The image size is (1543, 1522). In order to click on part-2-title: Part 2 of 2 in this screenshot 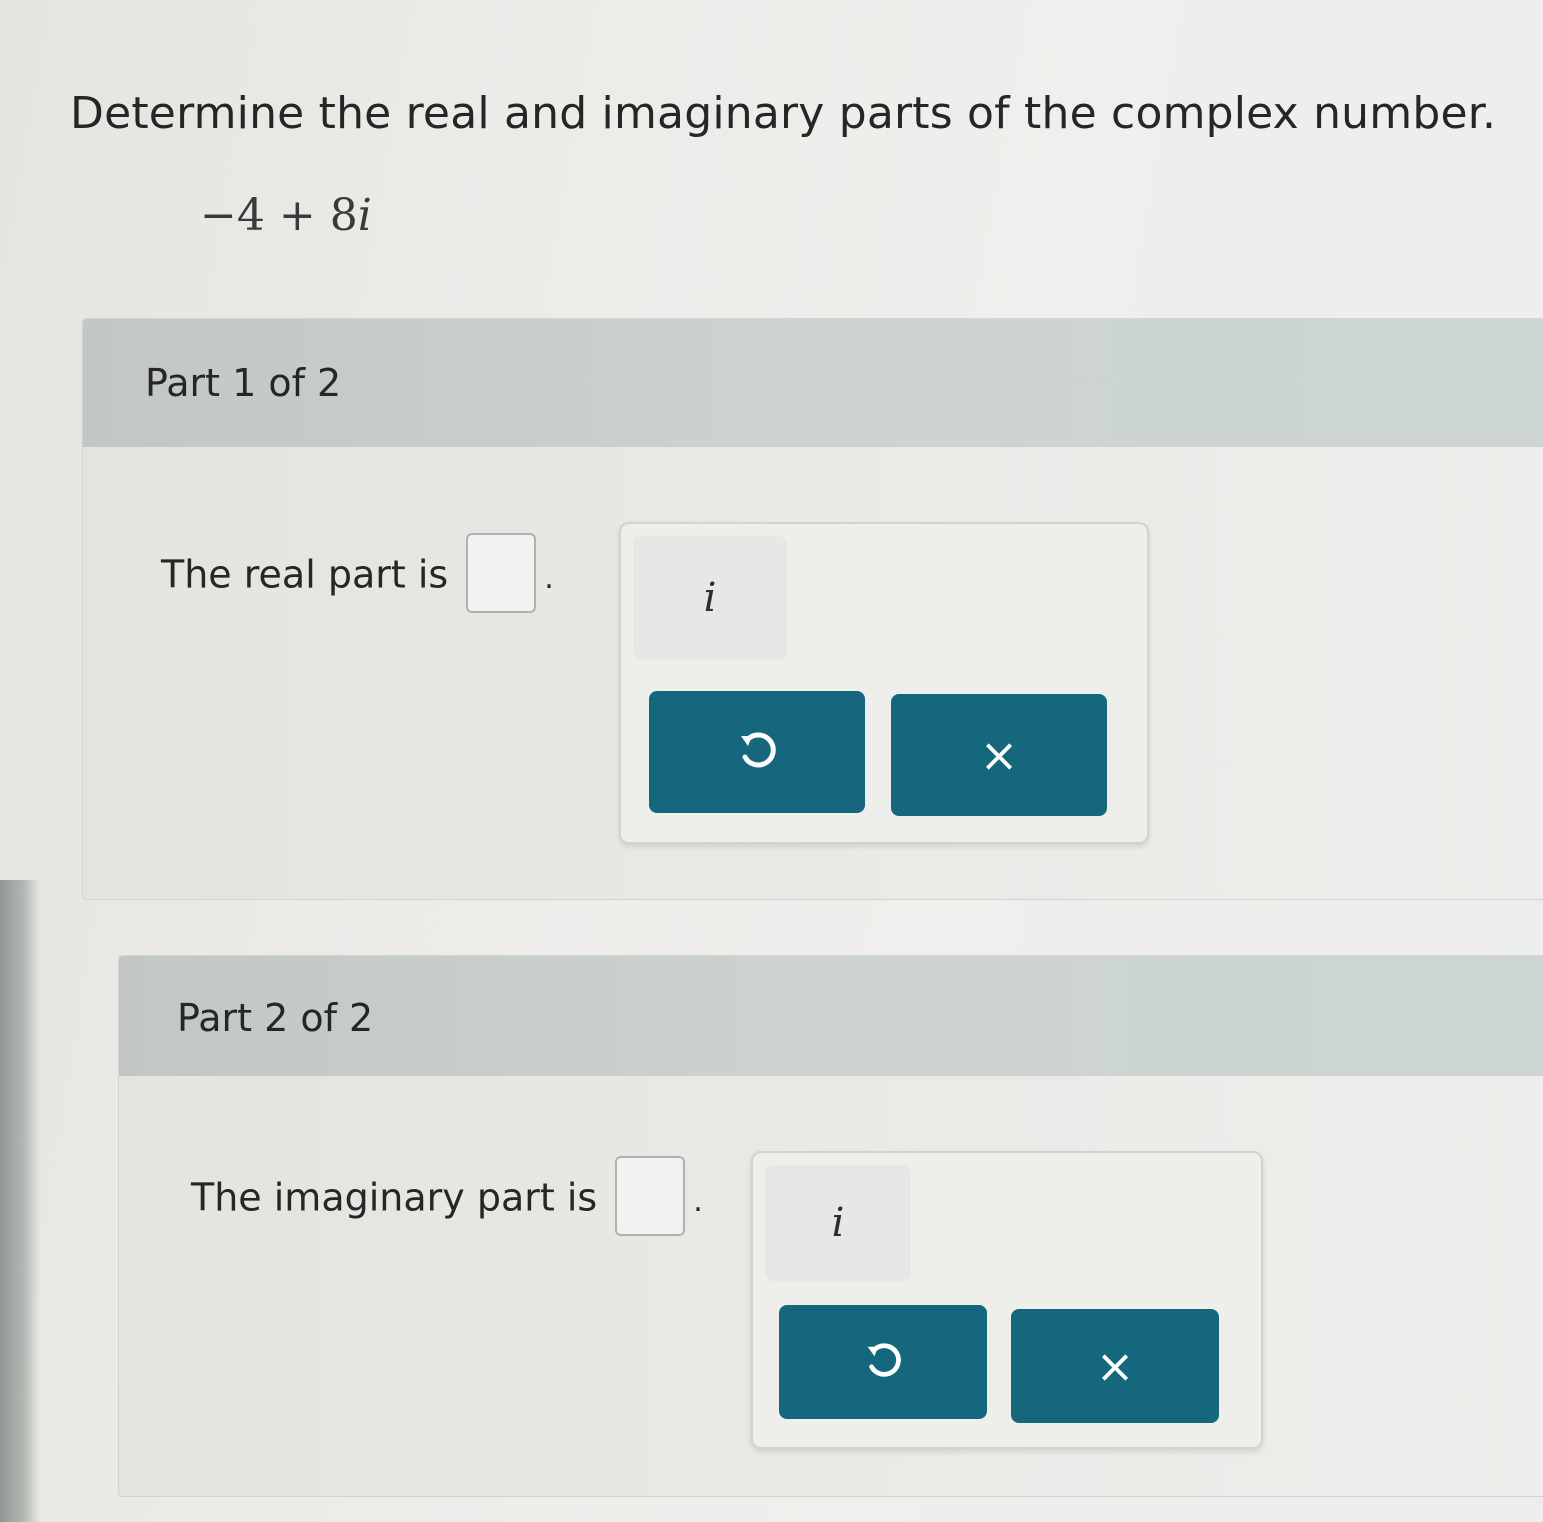, I will do `click(275, 1018)`.